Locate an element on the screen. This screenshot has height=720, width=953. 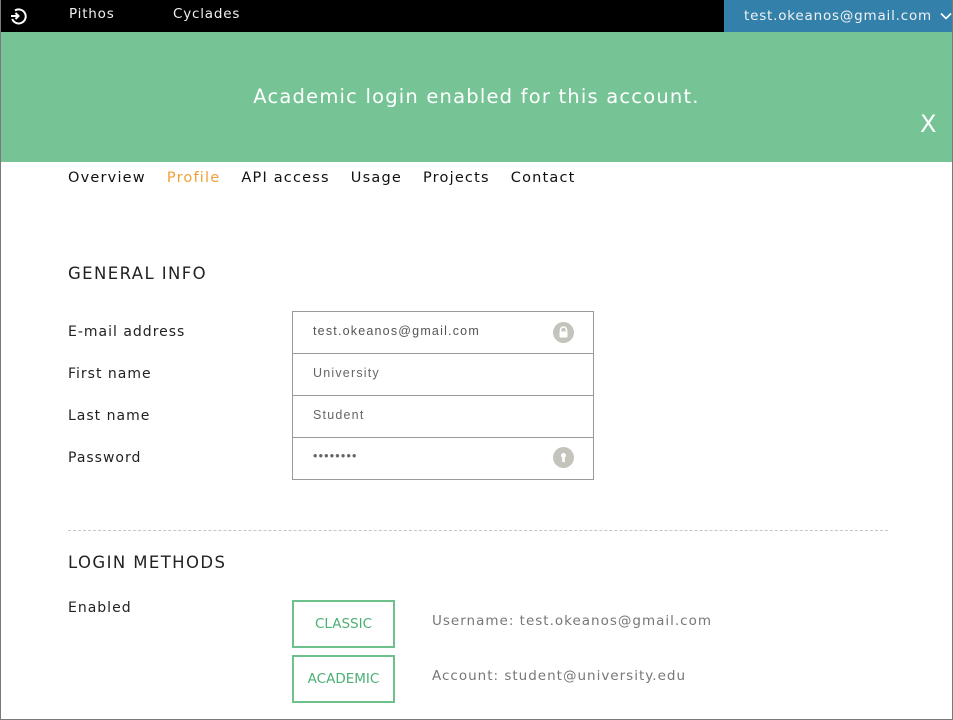
email-field: test.okeanos@gmail.com is located at coordinates (443, 332).